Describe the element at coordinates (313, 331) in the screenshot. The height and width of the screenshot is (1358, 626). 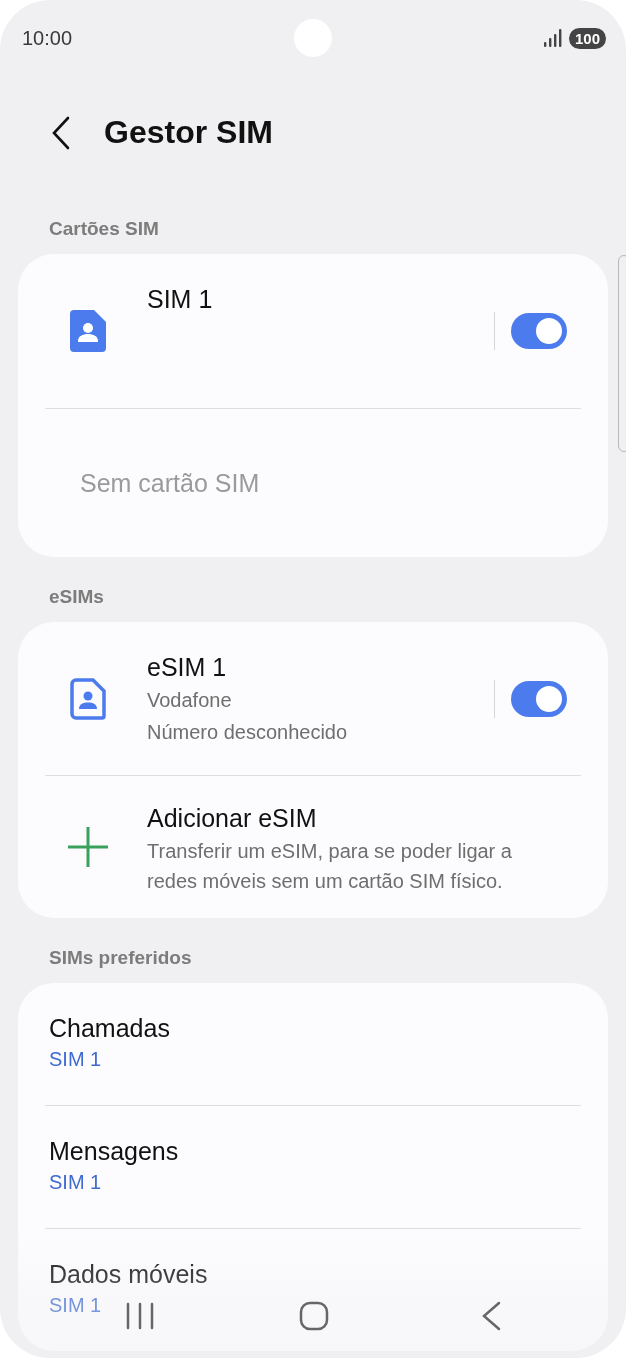
I see `sim-row: SIM 1` at that location.